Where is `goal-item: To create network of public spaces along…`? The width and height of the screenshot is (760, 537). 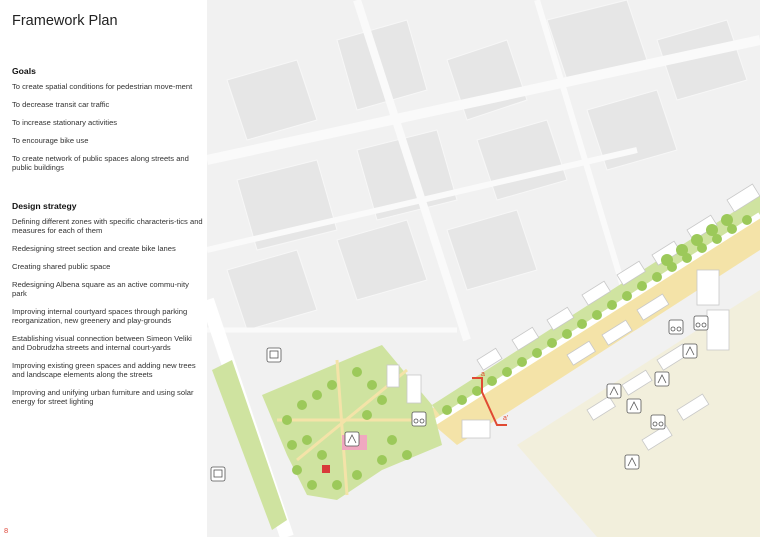 goal-item: To create network of public spaces along… is located at coordinates (100, 163).